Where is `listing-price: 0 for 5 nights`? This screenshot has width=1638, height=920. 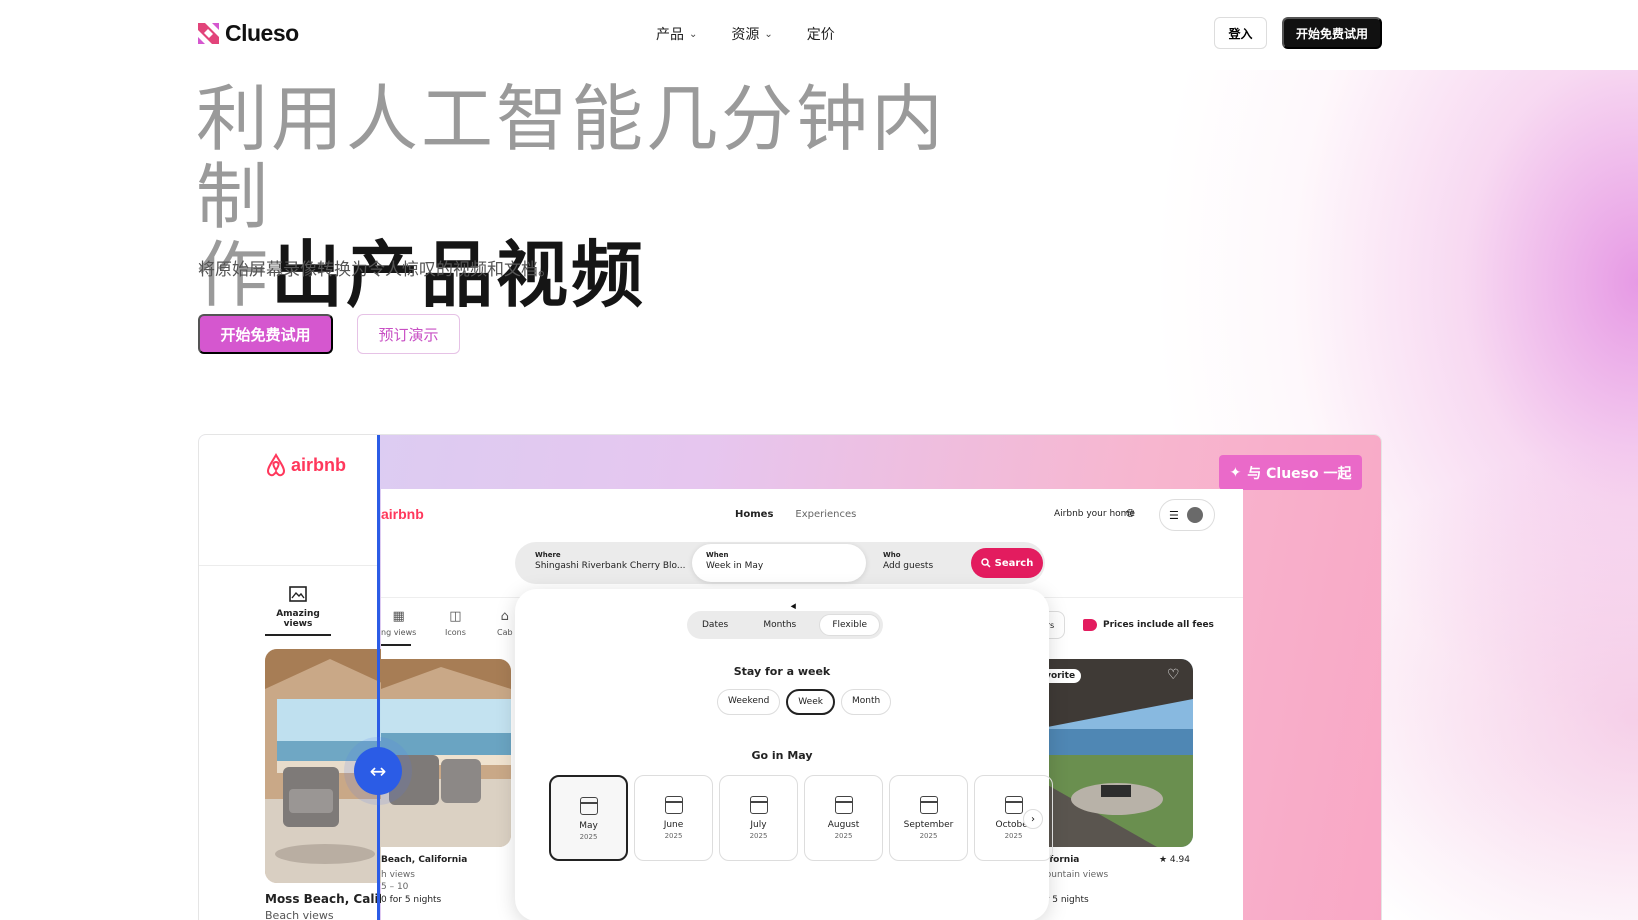 listing-price: 0 for 5 nights is located at coordinates (411, 900).